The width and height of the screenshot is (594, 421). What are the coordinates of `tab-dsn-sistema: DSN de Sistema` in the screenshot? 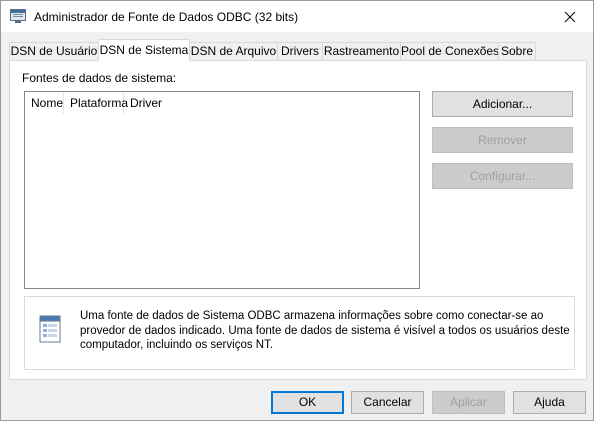 It's located at (144, 50).